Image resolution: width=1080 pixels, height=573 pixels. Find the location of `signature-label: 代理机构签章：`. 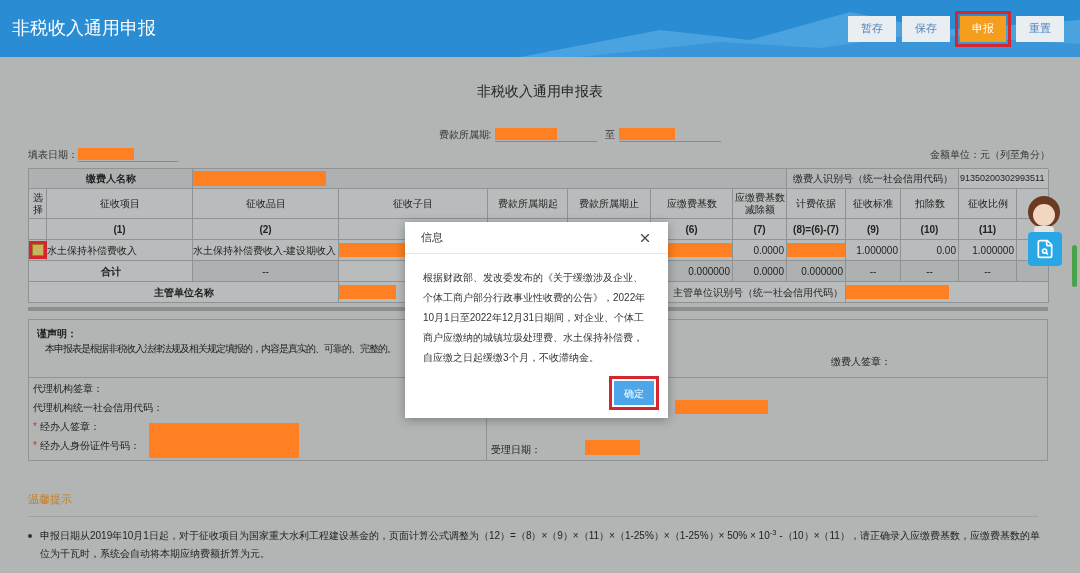

signature-label: 代理机构签章： is located at coordinates (68, 388).